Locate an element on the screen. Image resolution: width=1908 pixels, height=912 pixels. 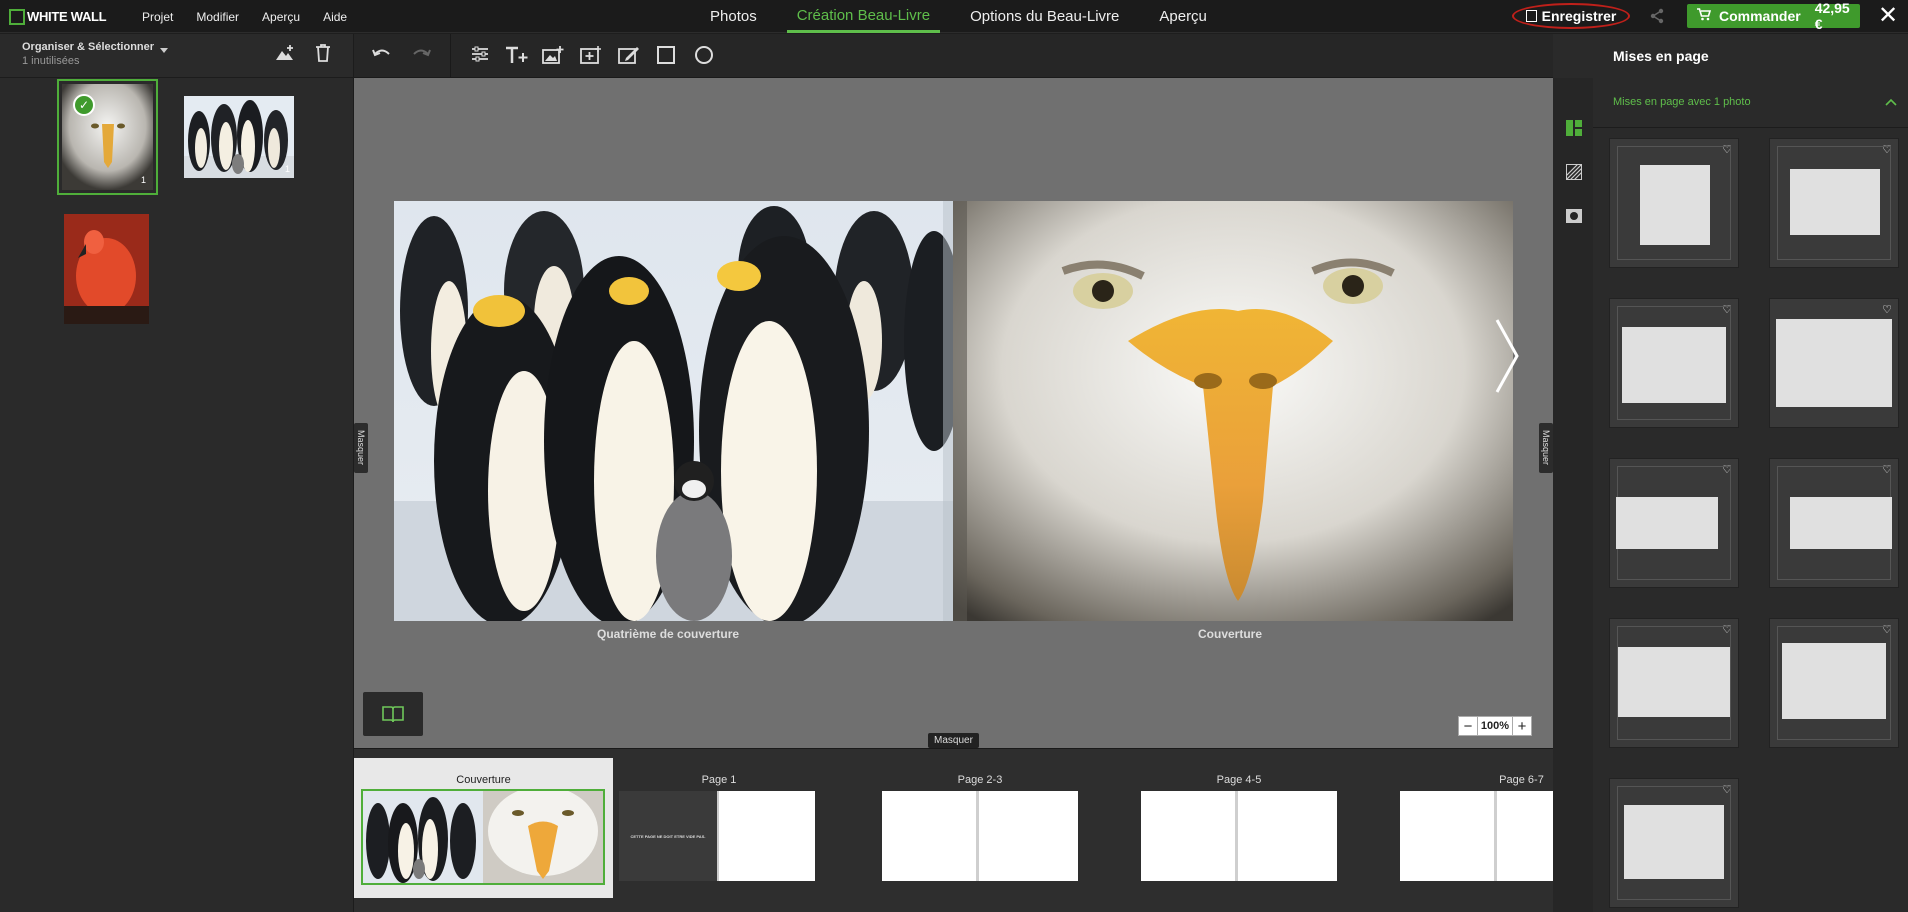
empty-page-warning: CETTE PAGE NE DOIT ETRE VIDE PAS. is located at coordinates (668, 836).